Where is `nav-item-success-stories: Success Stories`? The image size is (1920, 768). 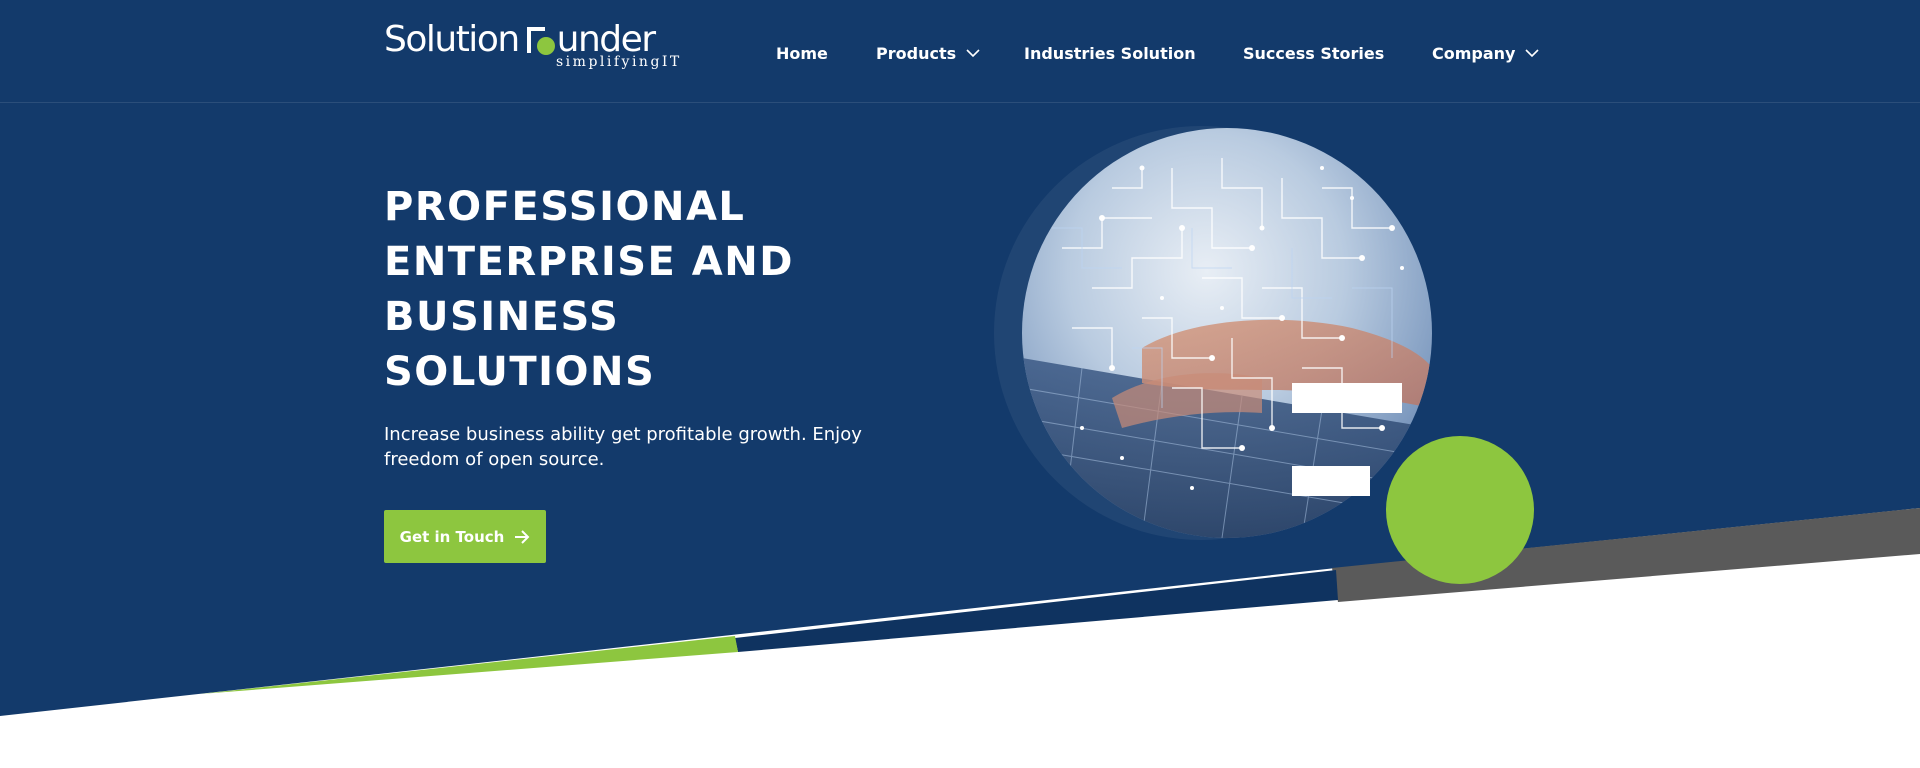 nav-item-success-stories: Success Stories is located at coordinates (1313, 54).